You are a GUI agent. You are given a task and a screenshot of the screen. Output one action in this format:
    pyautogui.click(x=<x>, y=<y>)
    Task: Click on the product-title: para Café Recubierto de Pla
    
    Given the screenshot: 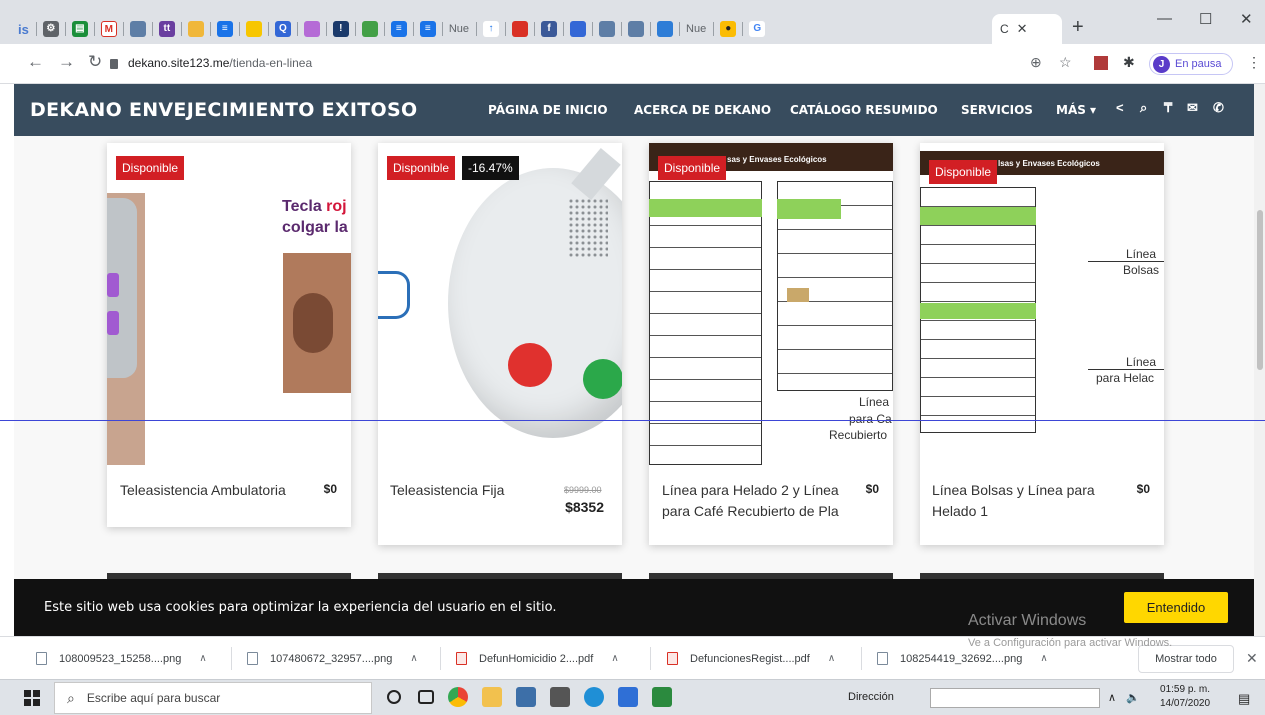 What is the action you would take?
    pyautogui.click(x=750, y=511)
    